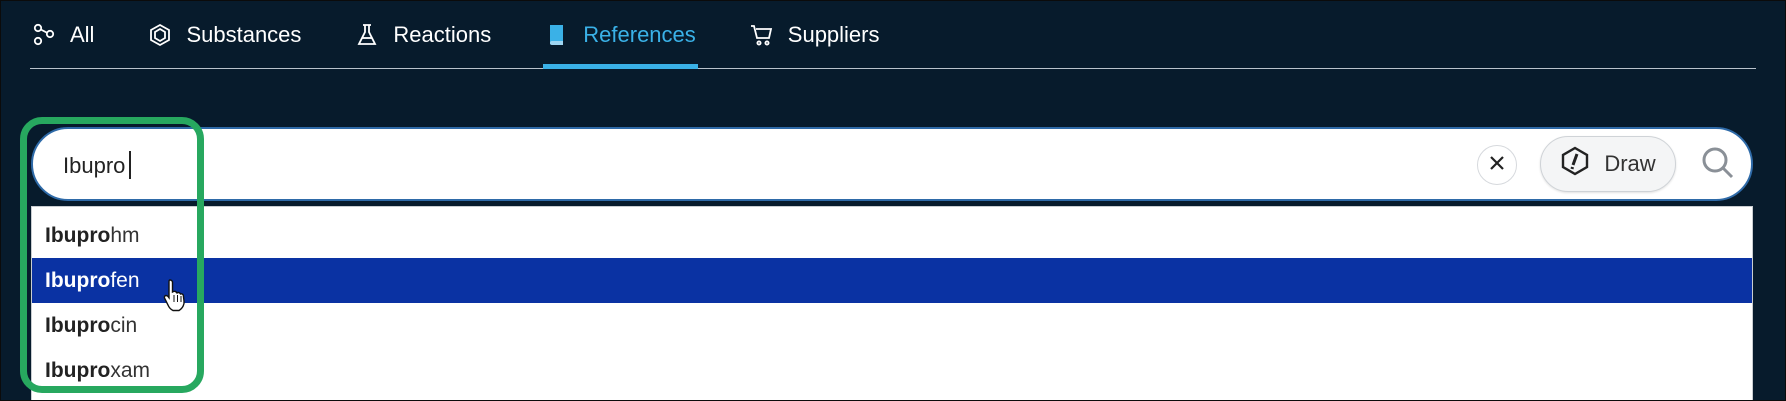  What do you see at coordinates (175, 297) in the screenshot?
I see `hand-cursor-icon` at bounding box center [175, 297].